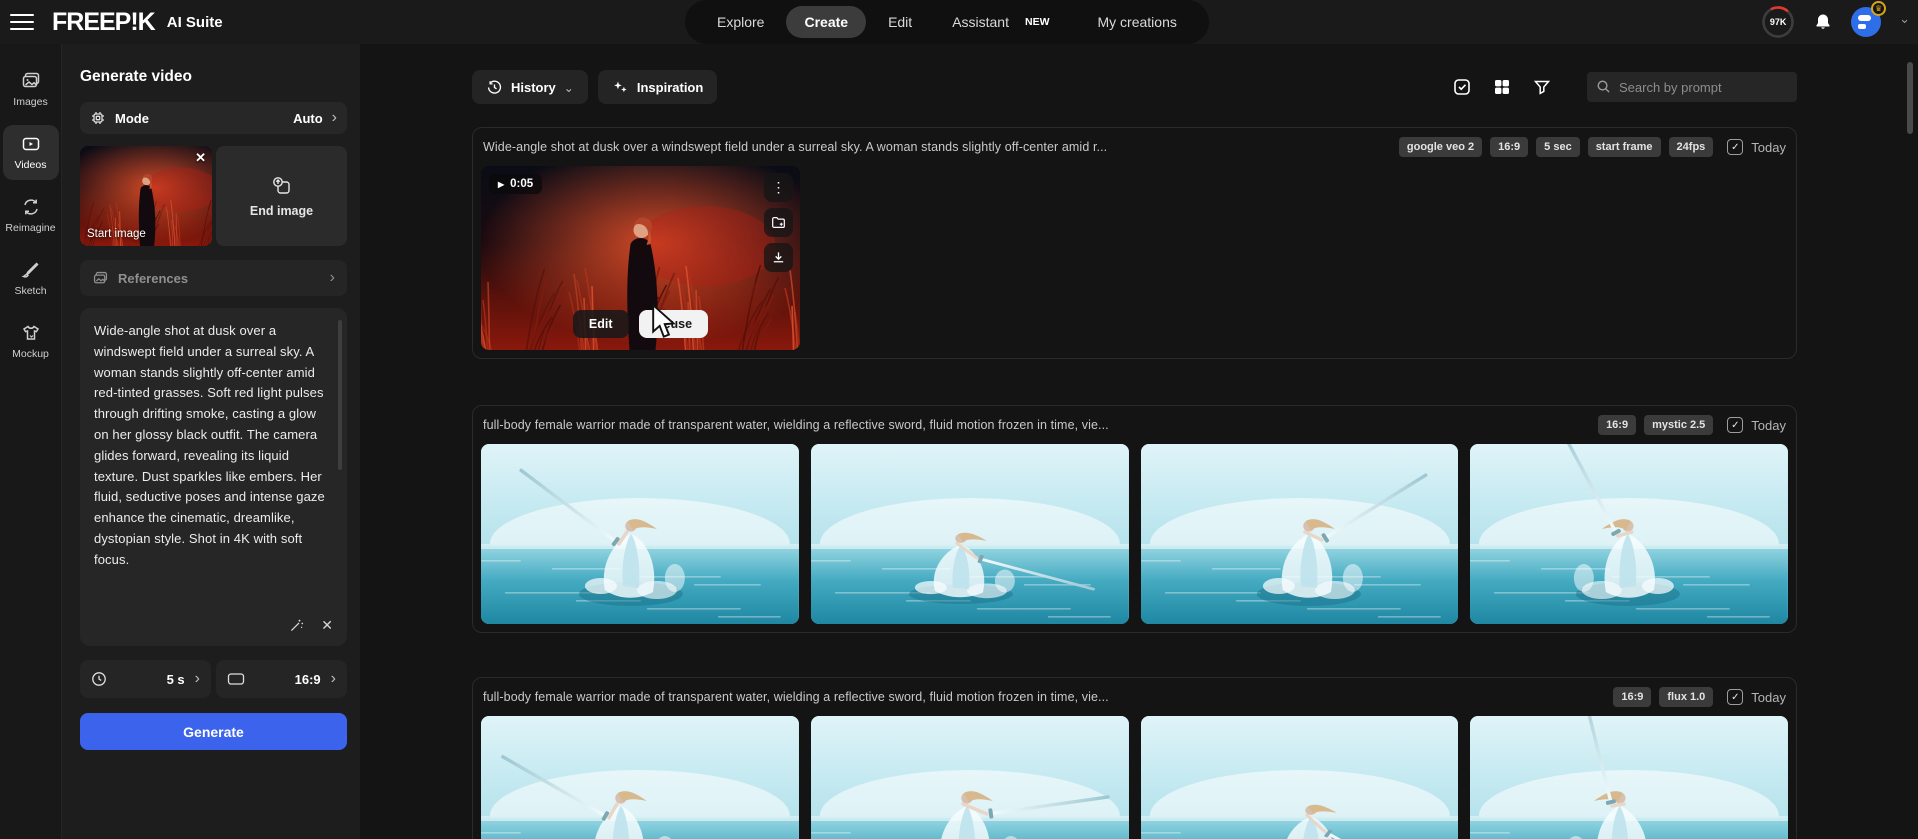 The width and height of the screenshot is (1918, 839). Describe the element at coordinates (1691, 147) in the screenshot. I see `tag-fps: 24fps` at that location.